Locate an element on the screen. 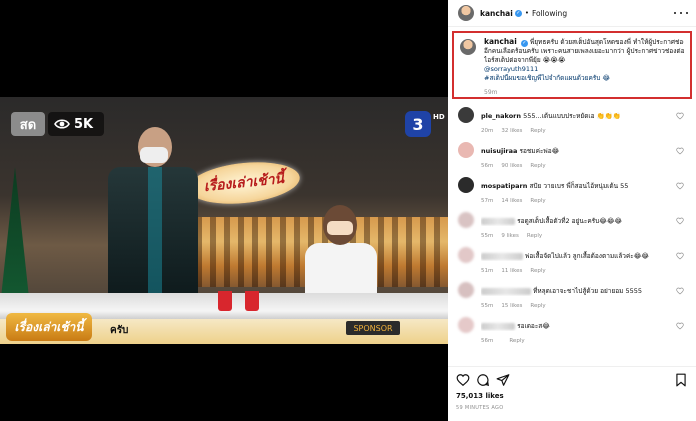 This screenshot has height=421, width=696. comment-text: รอชมค่ะพ่อ😂 is located at coordinates (539, 151).